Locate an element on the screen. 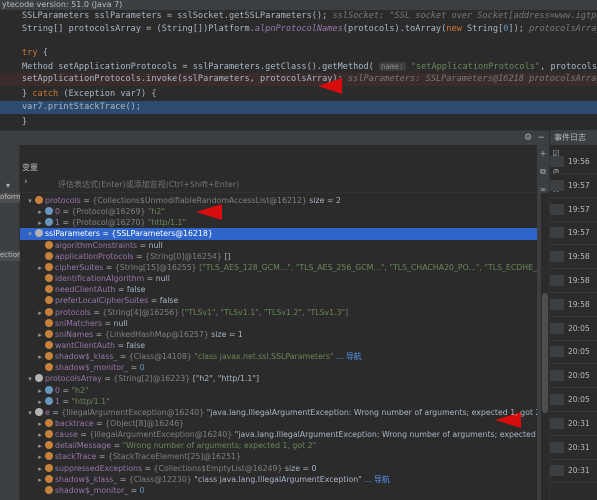 The image size is (597, 500). evaluate-expression-input is located at coordinates (298, 184).